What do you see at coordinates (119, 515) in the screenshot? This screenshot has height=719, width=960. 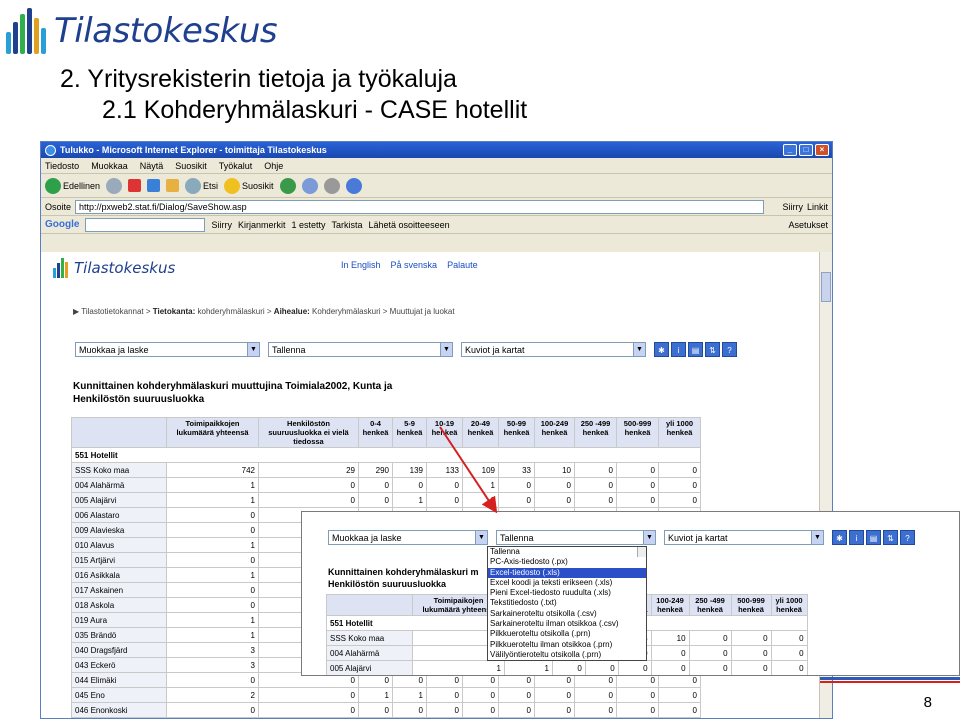 I see `row-label: 006 Alastaro` at bounding box center [119, 515].